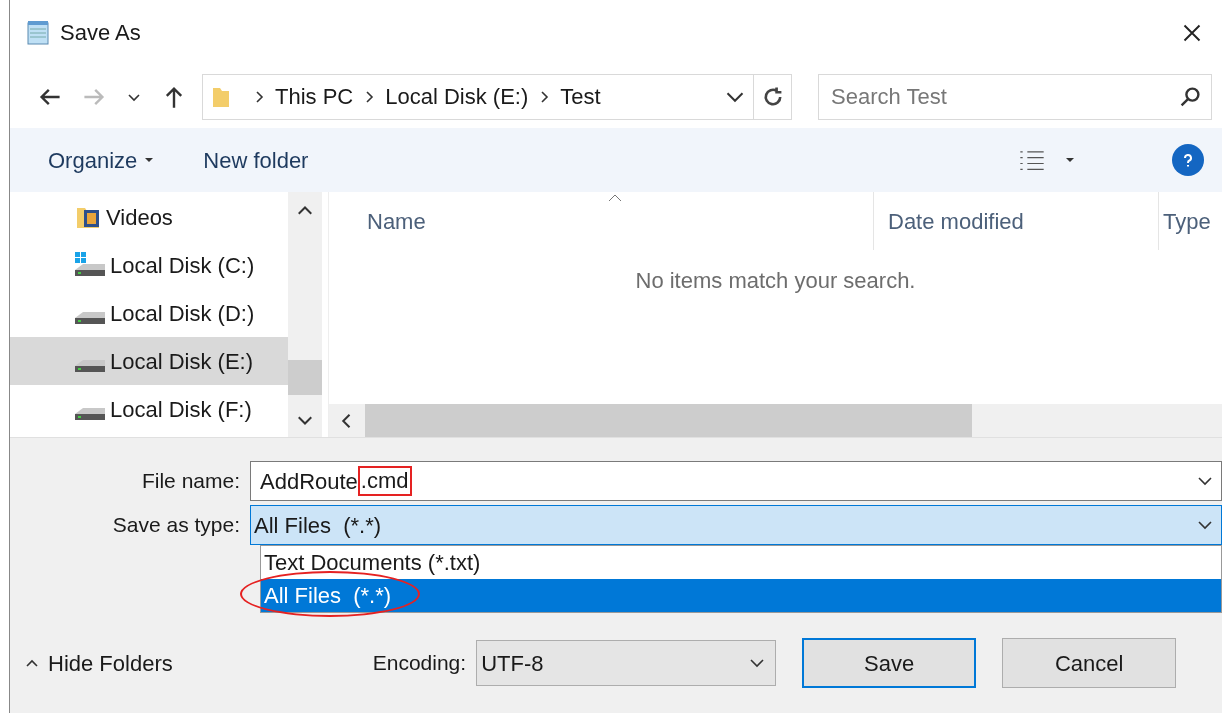  Describe the element at coordinates (176, 525) in the screenshot. I see `field-label: Save as type:` at that location.